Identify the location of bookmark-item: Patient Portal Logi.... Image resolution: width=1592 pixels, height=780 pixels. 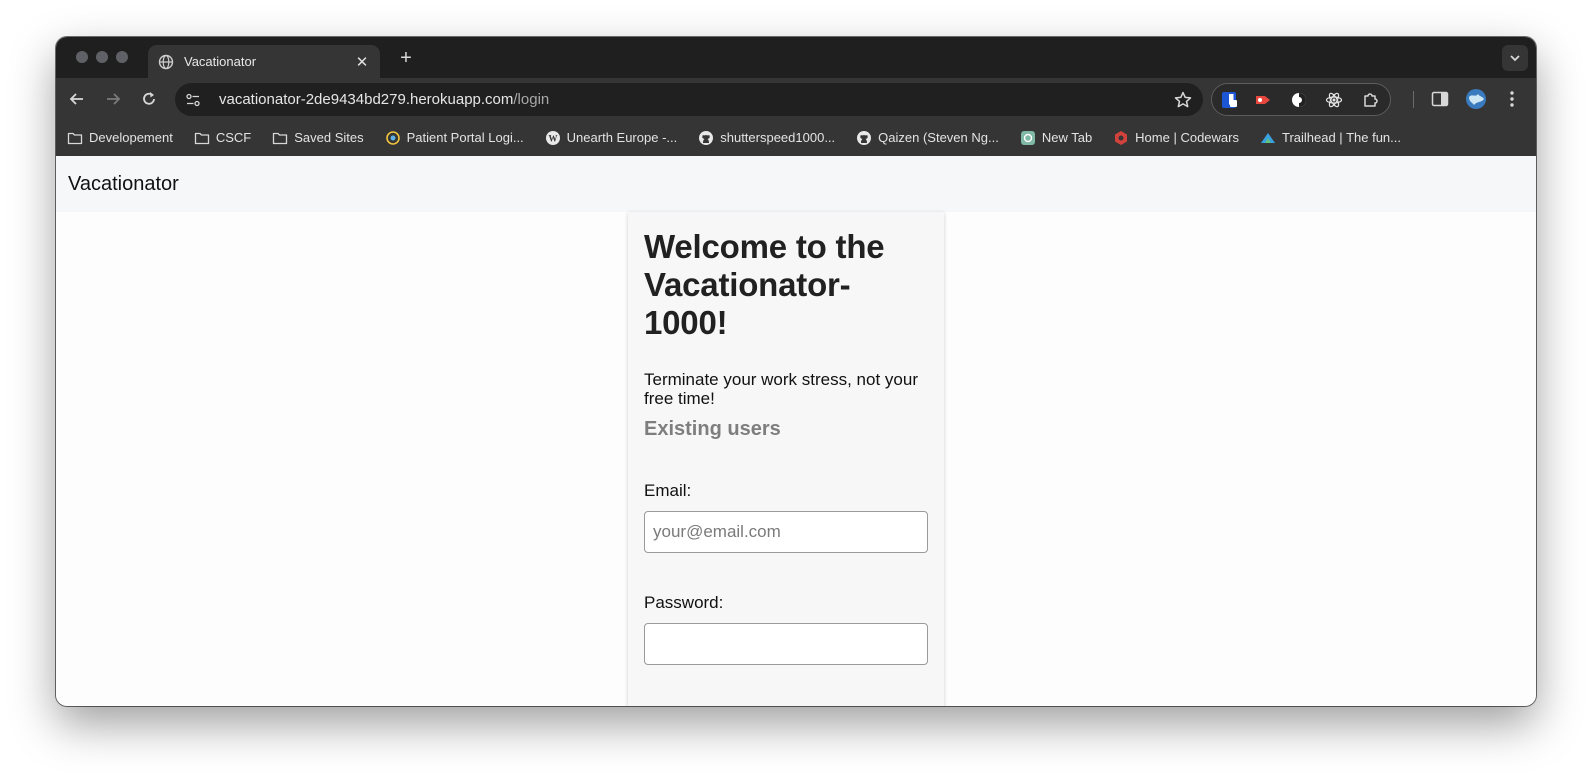
(454, 138).